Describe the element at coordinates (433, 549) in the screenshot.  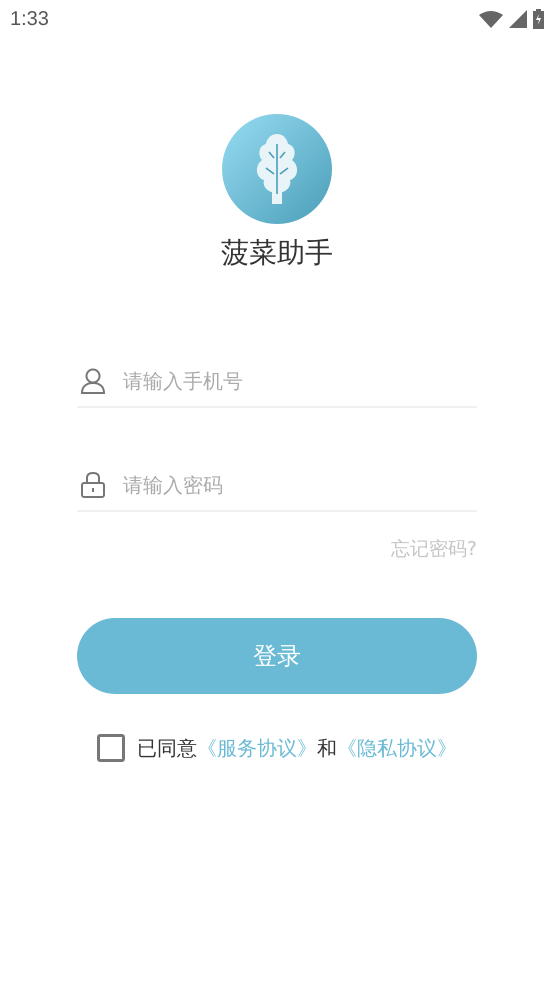
I see `forgot-password-link: 忘记密码?` at that location.